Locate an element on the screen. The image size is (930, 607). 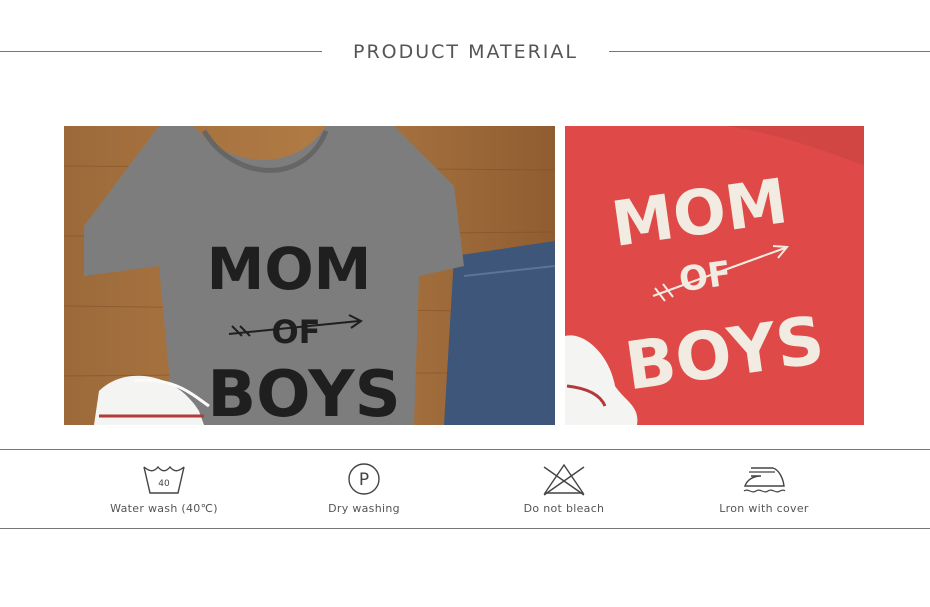
dry-clean-icon: P is located at coordinates (364, 479).